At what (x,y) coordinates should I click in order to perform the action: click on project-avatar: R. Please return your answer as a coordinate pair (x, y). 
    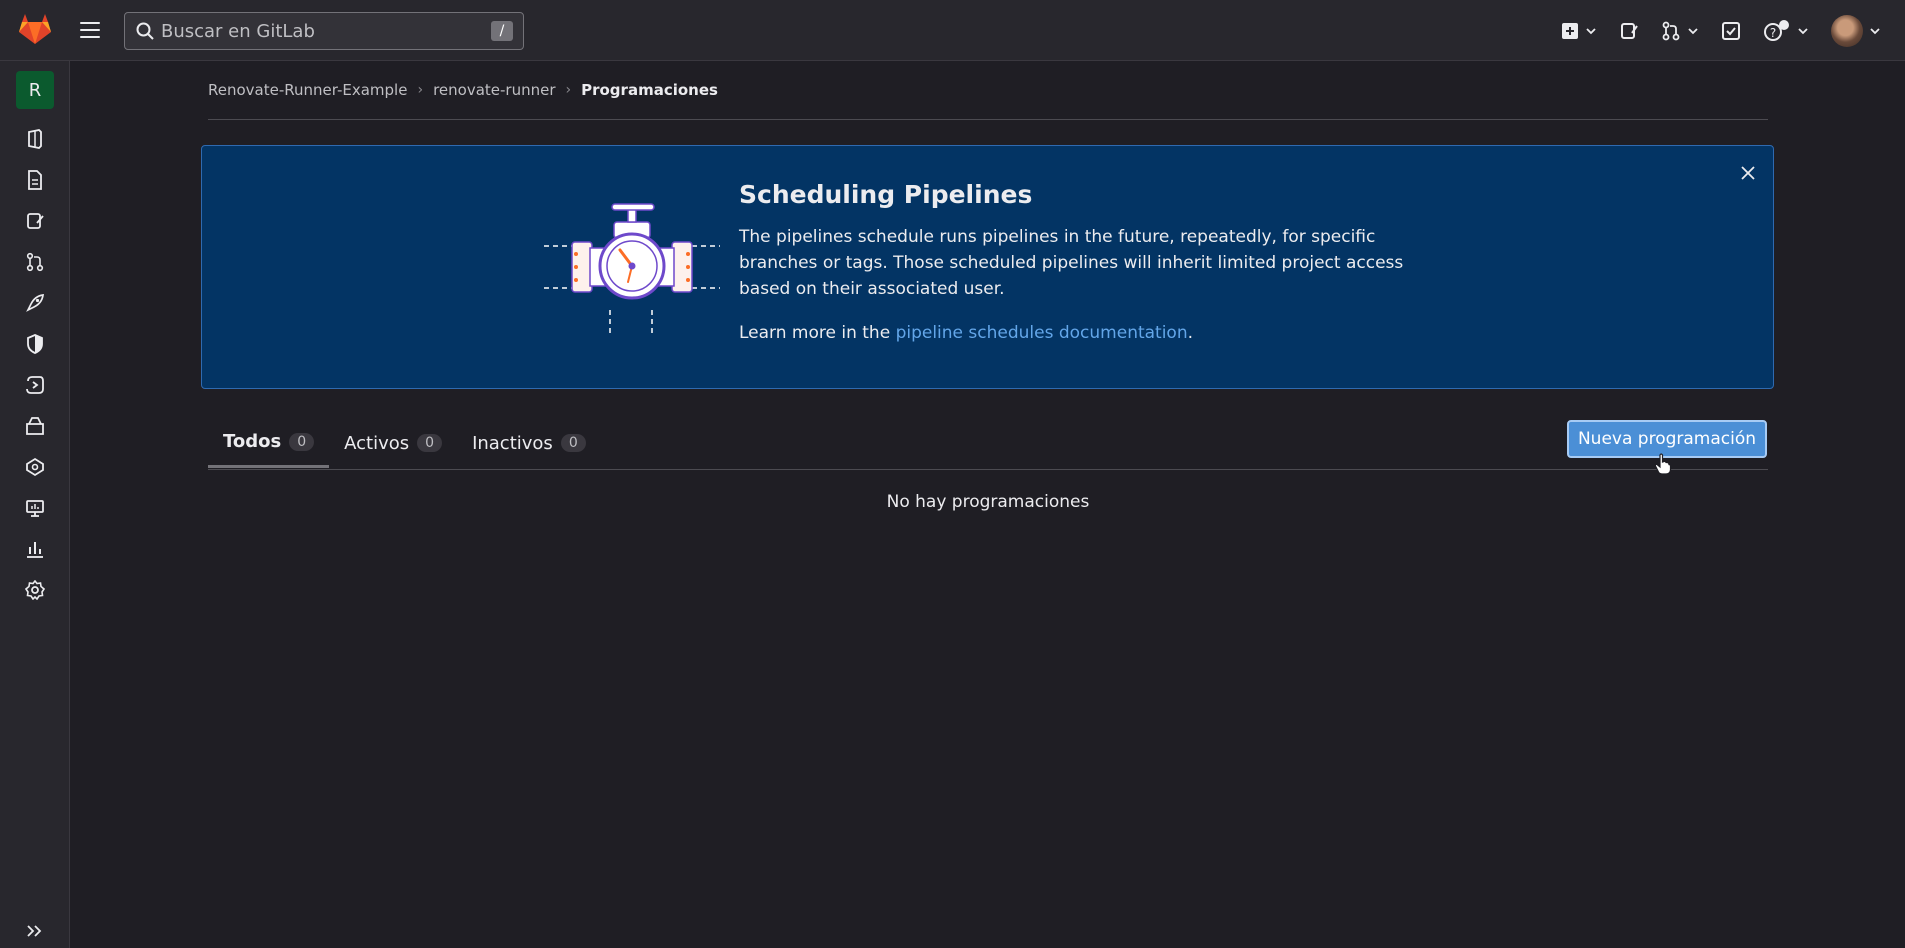
    Looking at the image, I should click on (35, 90).